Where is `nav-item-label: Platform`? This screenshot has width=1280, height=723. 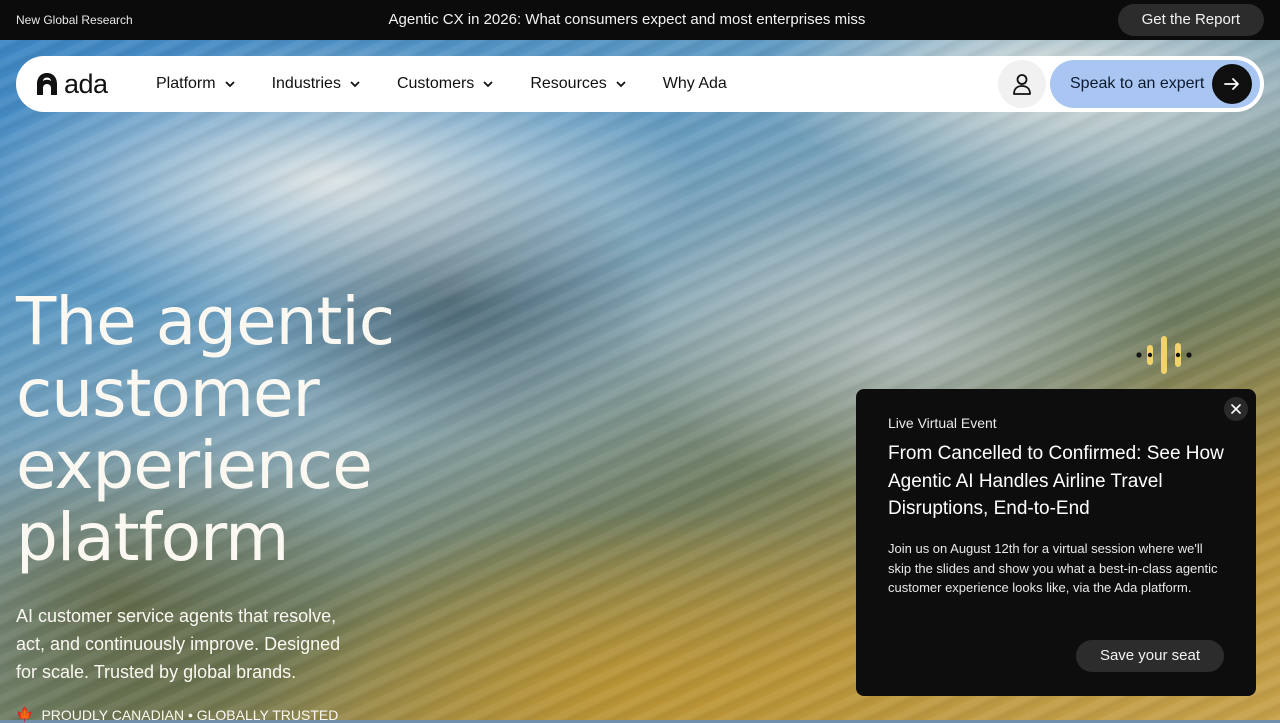
nav-item-label: Platform is located at coordinates (186, 83).